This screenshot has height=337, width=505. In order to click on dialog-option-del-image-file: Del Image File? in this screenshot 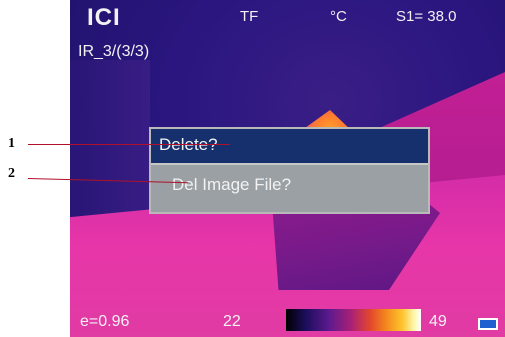, I will do `click(231, 185)`.